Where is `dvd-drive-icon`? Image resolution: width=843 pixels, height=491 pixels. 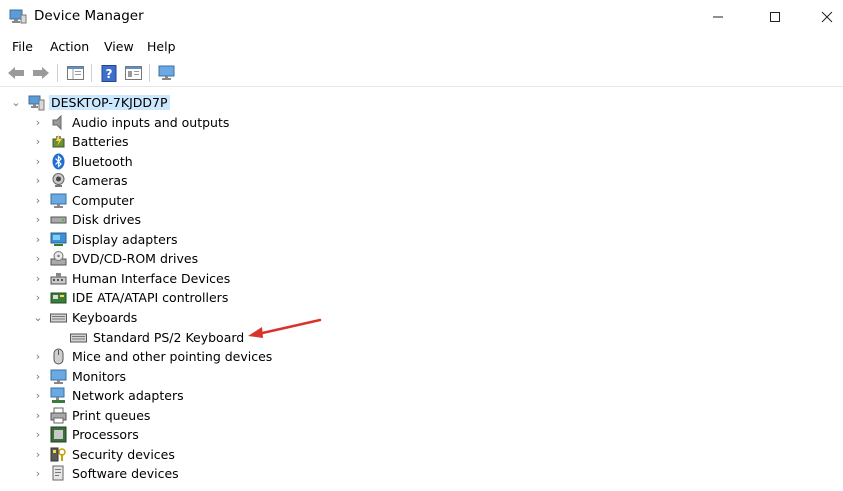
dvd-drive-icon is located at coordinates (58, 258).